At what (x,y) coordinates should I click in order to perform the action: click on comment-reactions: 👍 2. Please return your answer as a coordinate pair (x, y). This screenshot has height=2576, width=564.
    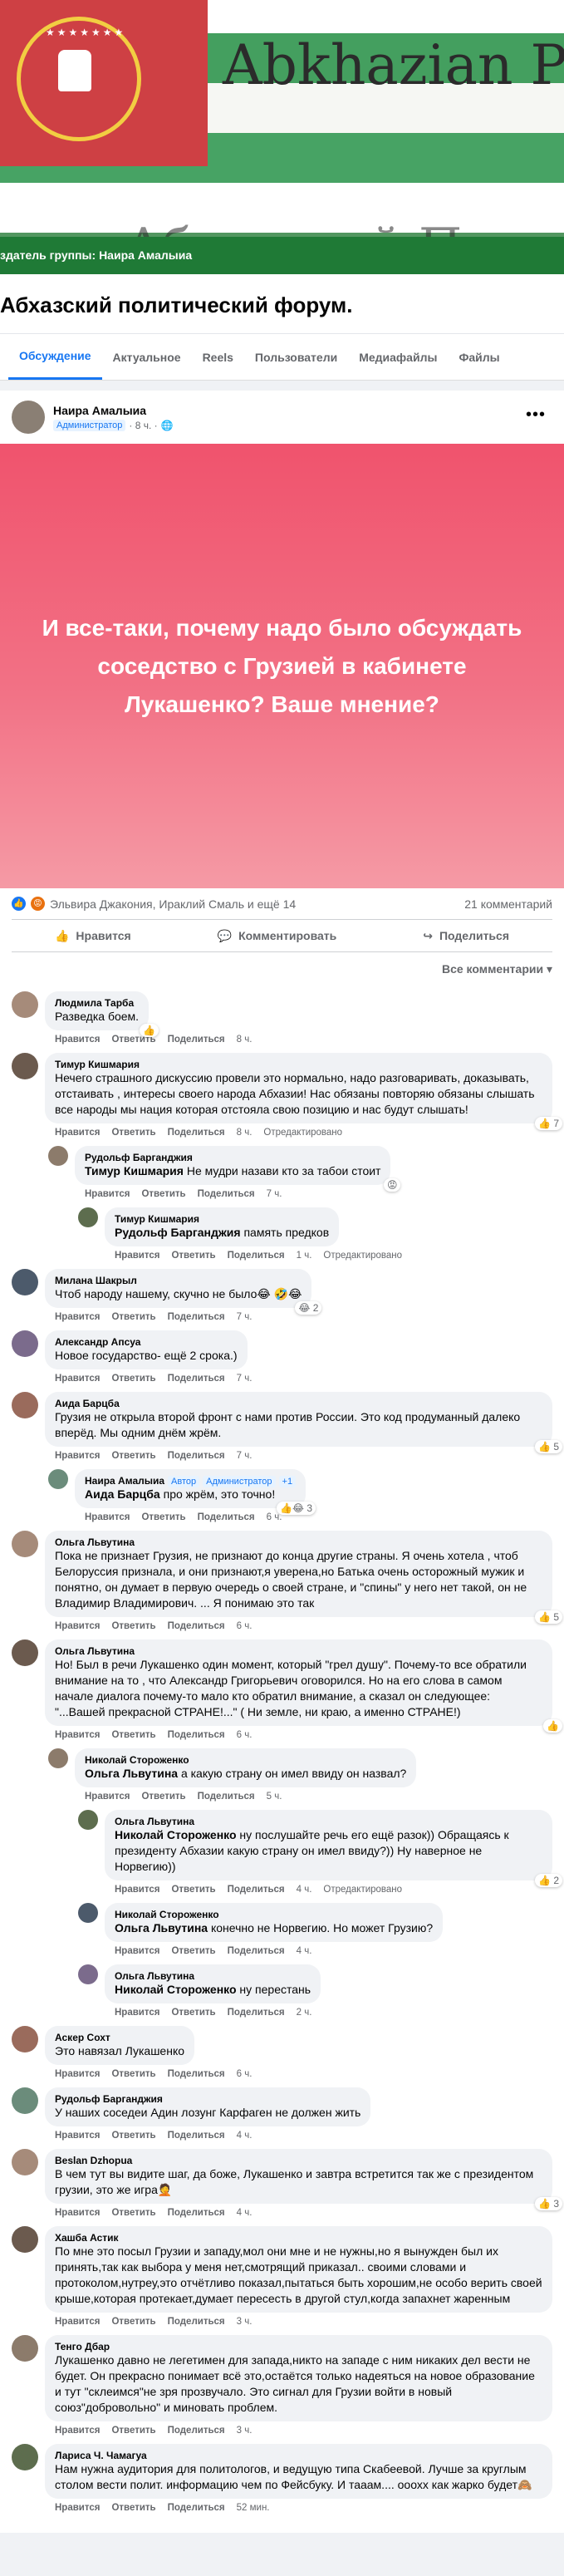
    Looking at the image, I should click on (548, 1880).